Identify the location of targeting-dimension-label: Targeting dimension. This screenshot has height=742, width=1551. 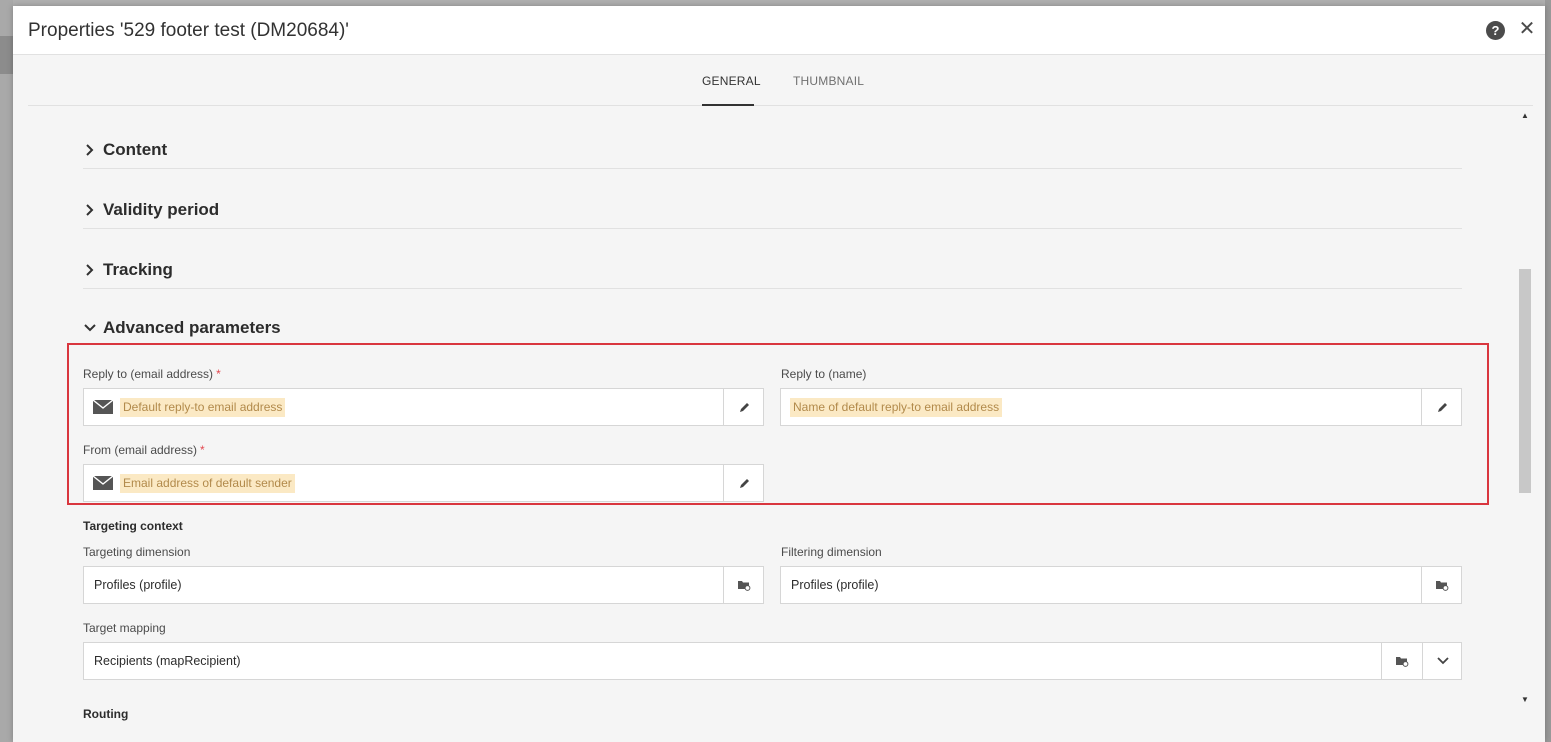
(137, 552).